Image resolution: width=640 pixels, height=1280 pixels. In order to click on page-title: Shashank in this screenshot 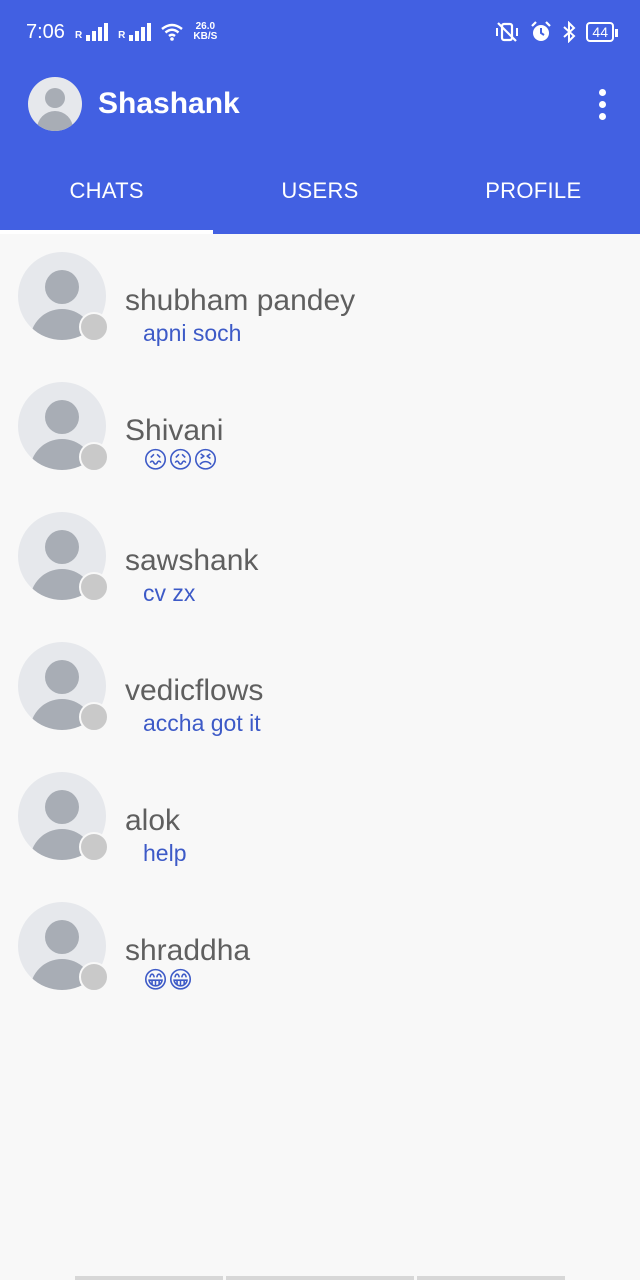, I will do `click(169, 103)`.